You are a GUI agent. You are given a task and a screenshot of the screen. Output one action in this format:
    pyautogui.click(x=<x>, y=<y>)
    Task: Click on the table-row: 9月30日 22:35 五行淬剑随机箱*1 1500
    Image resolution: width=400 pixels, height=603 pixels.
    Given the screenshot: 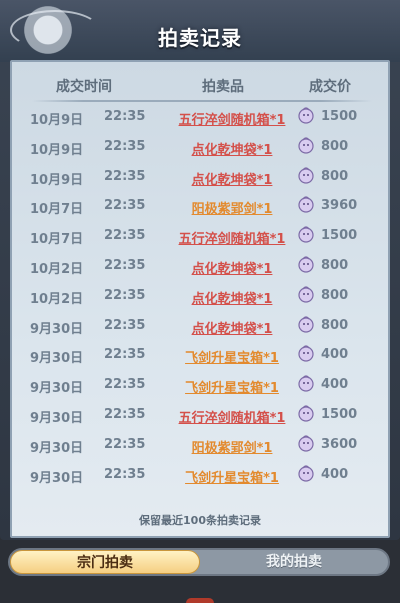 What is the action you would take?
    pyautogui.click(x=200, y=415)
    